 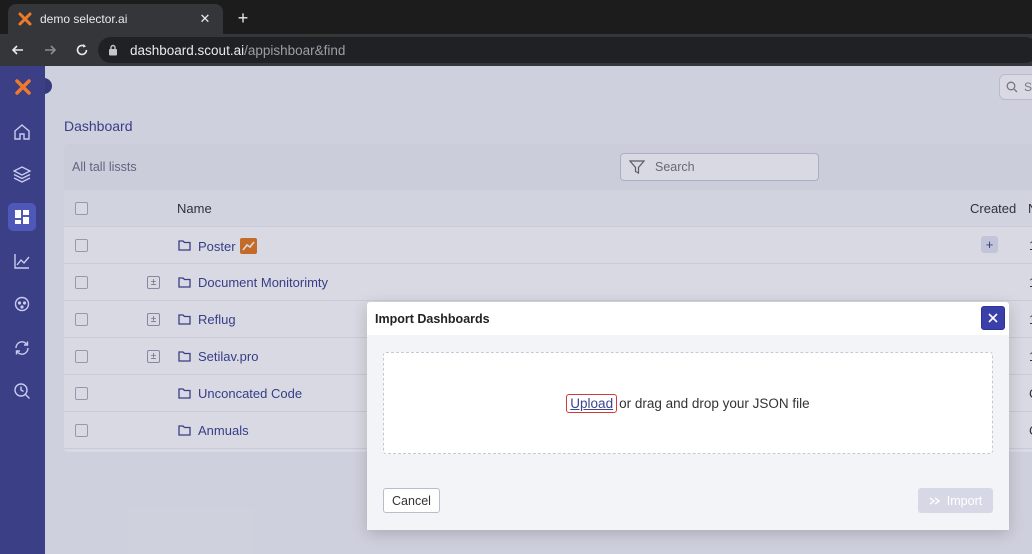 What do you see at coordinates (84, 19) in the screenshot?
I see `browser-tab-title: demo selector.ai` at bounding box center [84, 19].